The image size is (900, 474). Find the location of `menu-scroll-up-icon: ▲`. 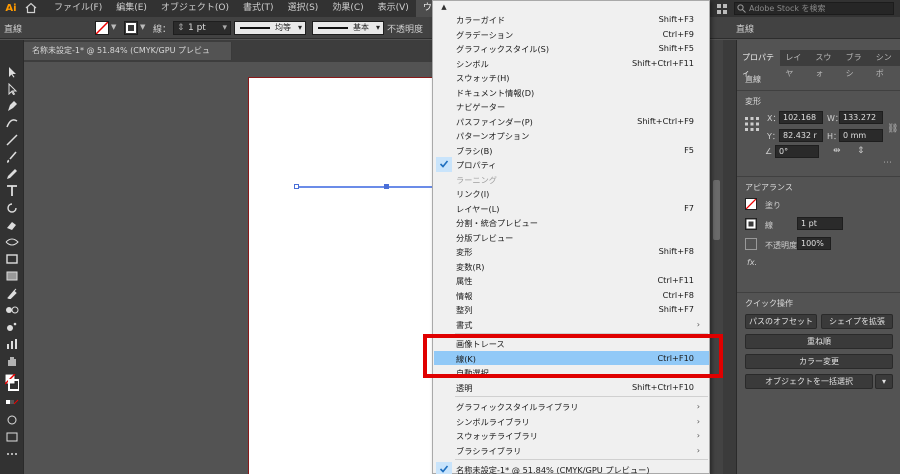

menu-scroll-up-icon: ▲ is located at coordinates (444, 7).